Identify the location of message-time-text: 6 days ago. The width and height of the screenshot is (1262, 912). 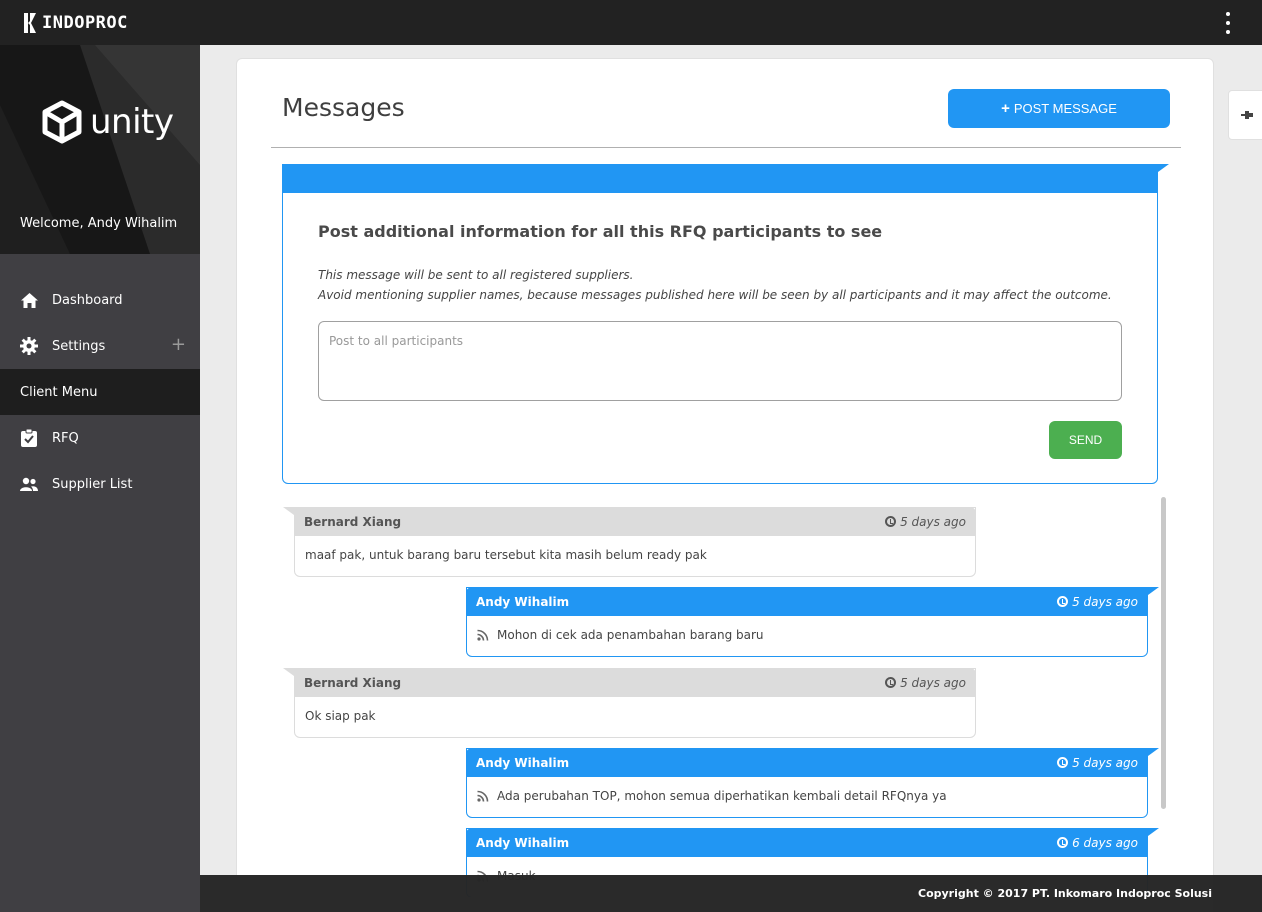
(1105, 842).